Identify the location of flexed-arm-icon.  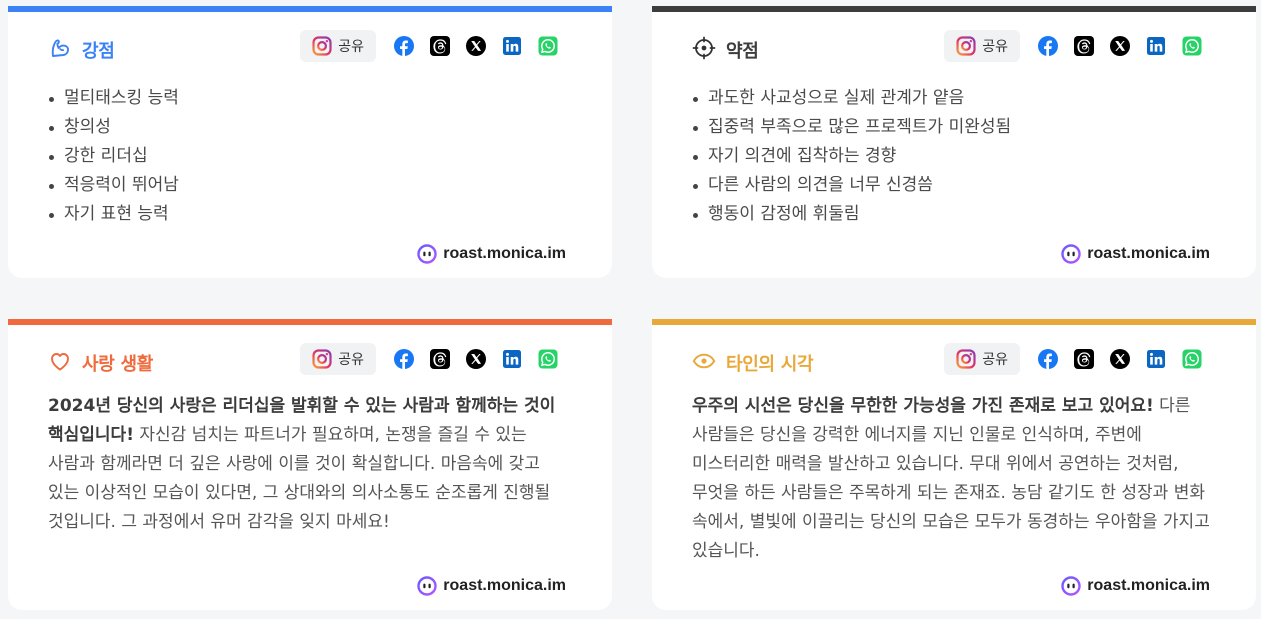
(60, 50).